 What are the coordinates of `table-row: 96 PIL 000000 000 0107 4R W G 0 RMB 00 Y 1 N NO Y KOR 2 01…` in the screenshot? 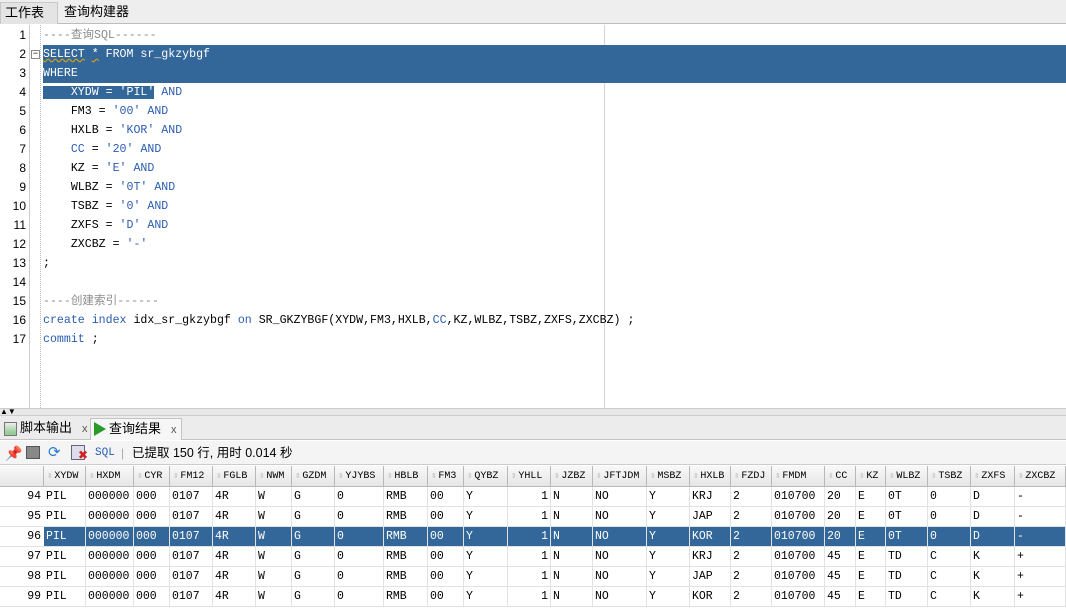 It's located at (533, 537).